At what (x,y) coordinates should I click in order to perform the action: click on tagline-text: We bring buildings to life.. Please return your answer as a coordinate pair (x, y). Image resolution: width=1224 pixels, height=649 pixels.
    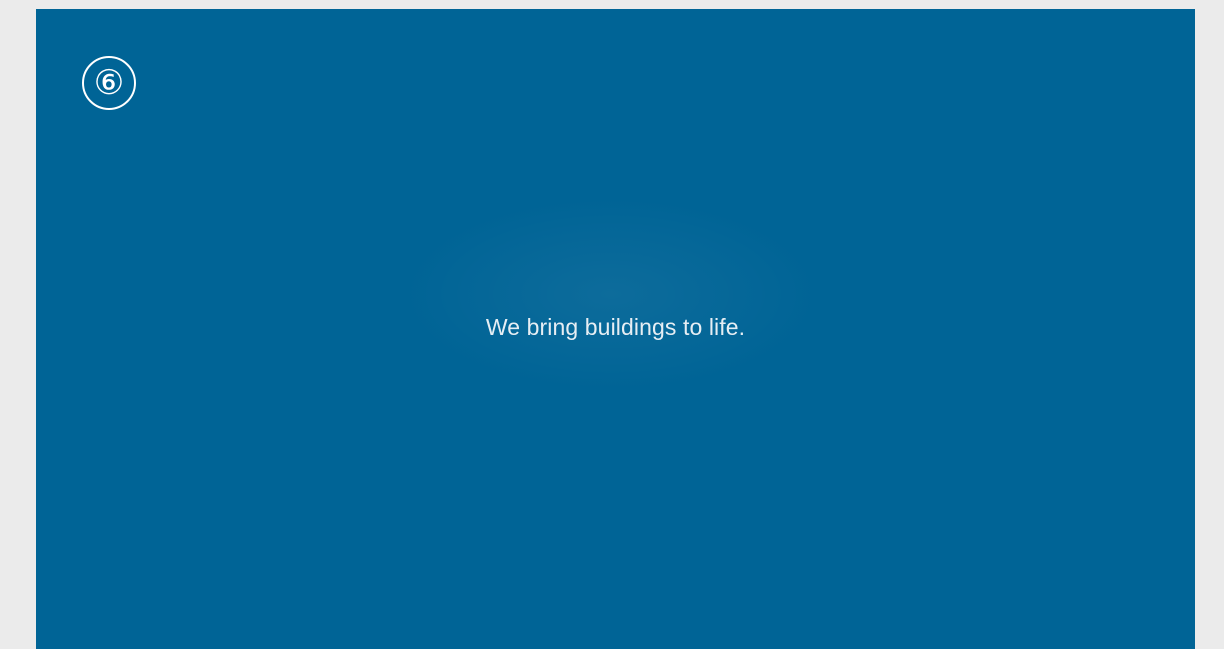
    Looking at the image, I should click on (615, 327).